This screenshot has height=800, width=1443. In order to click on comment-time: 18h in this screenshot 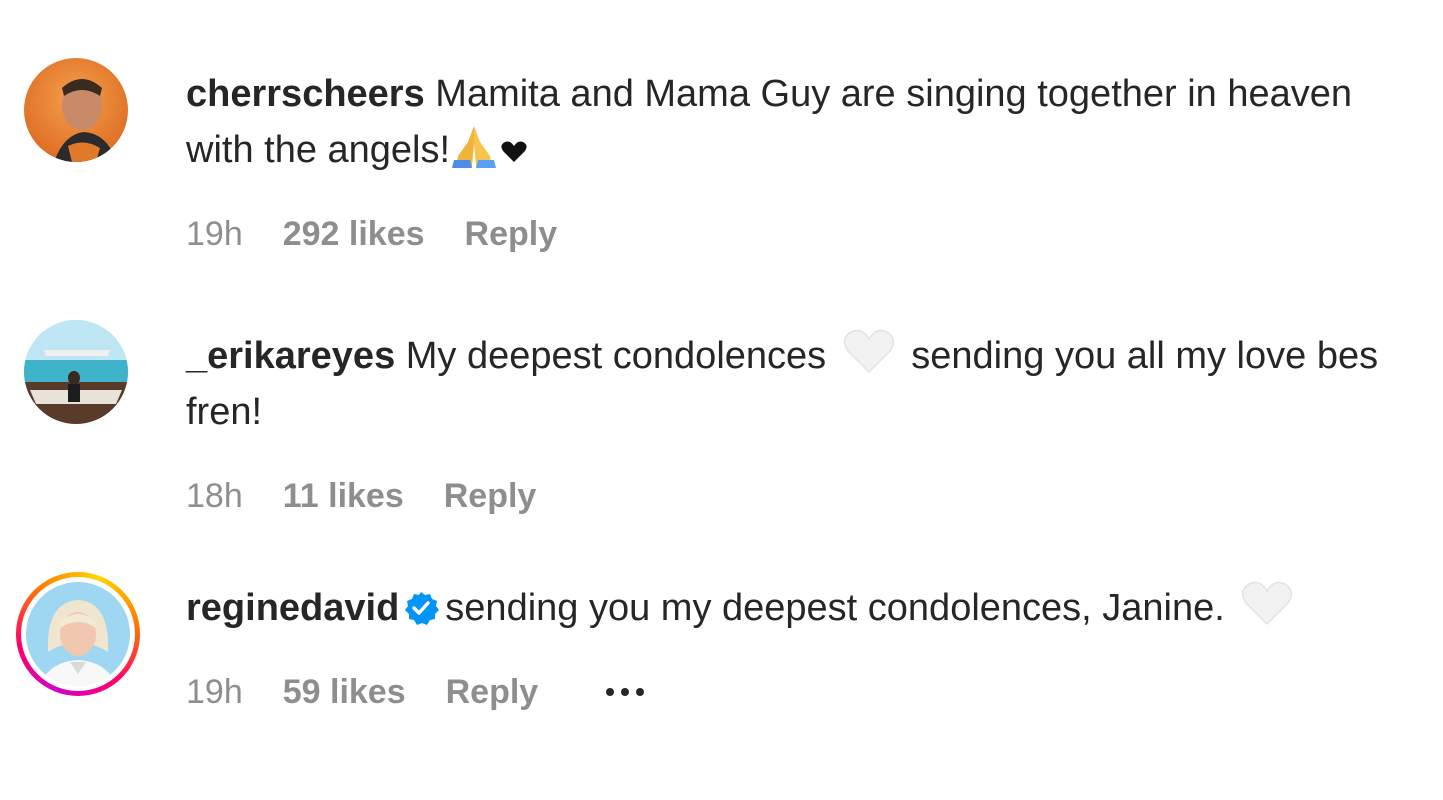, I will do `click(214, 496)`.